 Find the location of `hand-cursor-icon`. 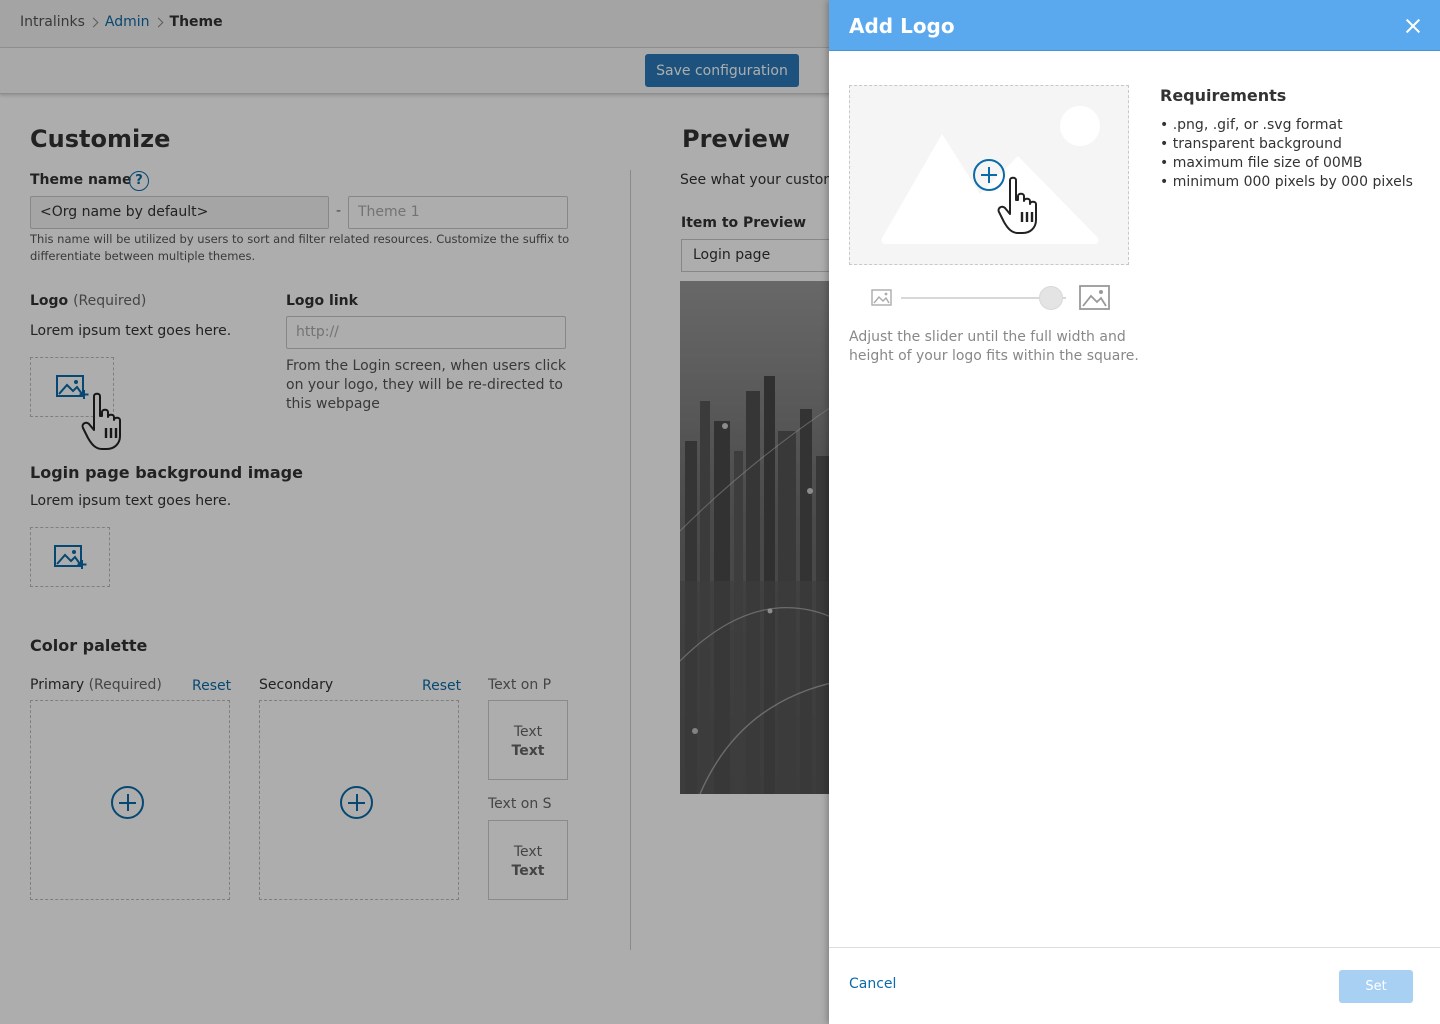

hand-cursor-icon is located at coordinates (1017, 205).